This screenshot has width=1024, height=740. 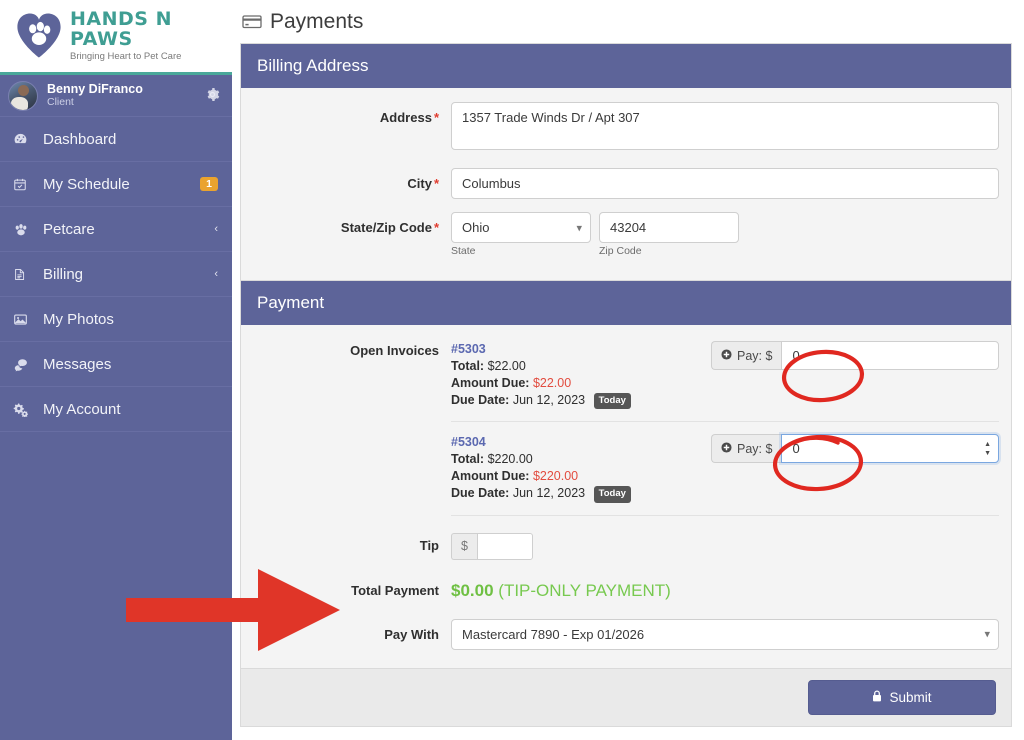 I want to click on sidebar-item-billing: Billing ‹, so click(x=116, y=274).